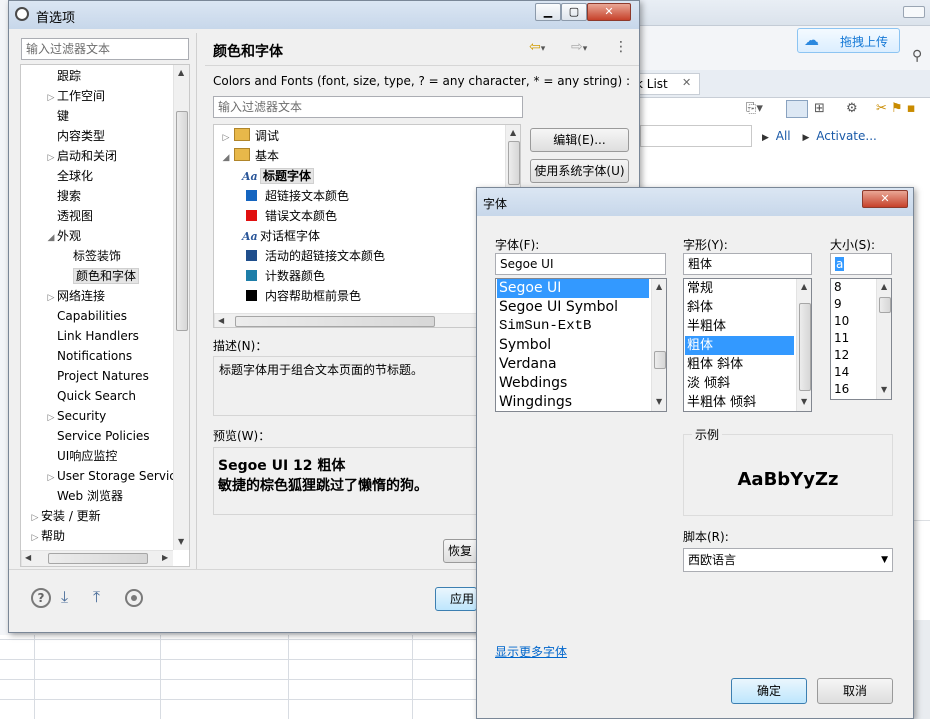 This screenshot has width=930, height=719. What do you see at coordinates (105, 49) in the screenshot?
I see `filter-input: 输入过滤器文本` at bounding box center [105, 49].